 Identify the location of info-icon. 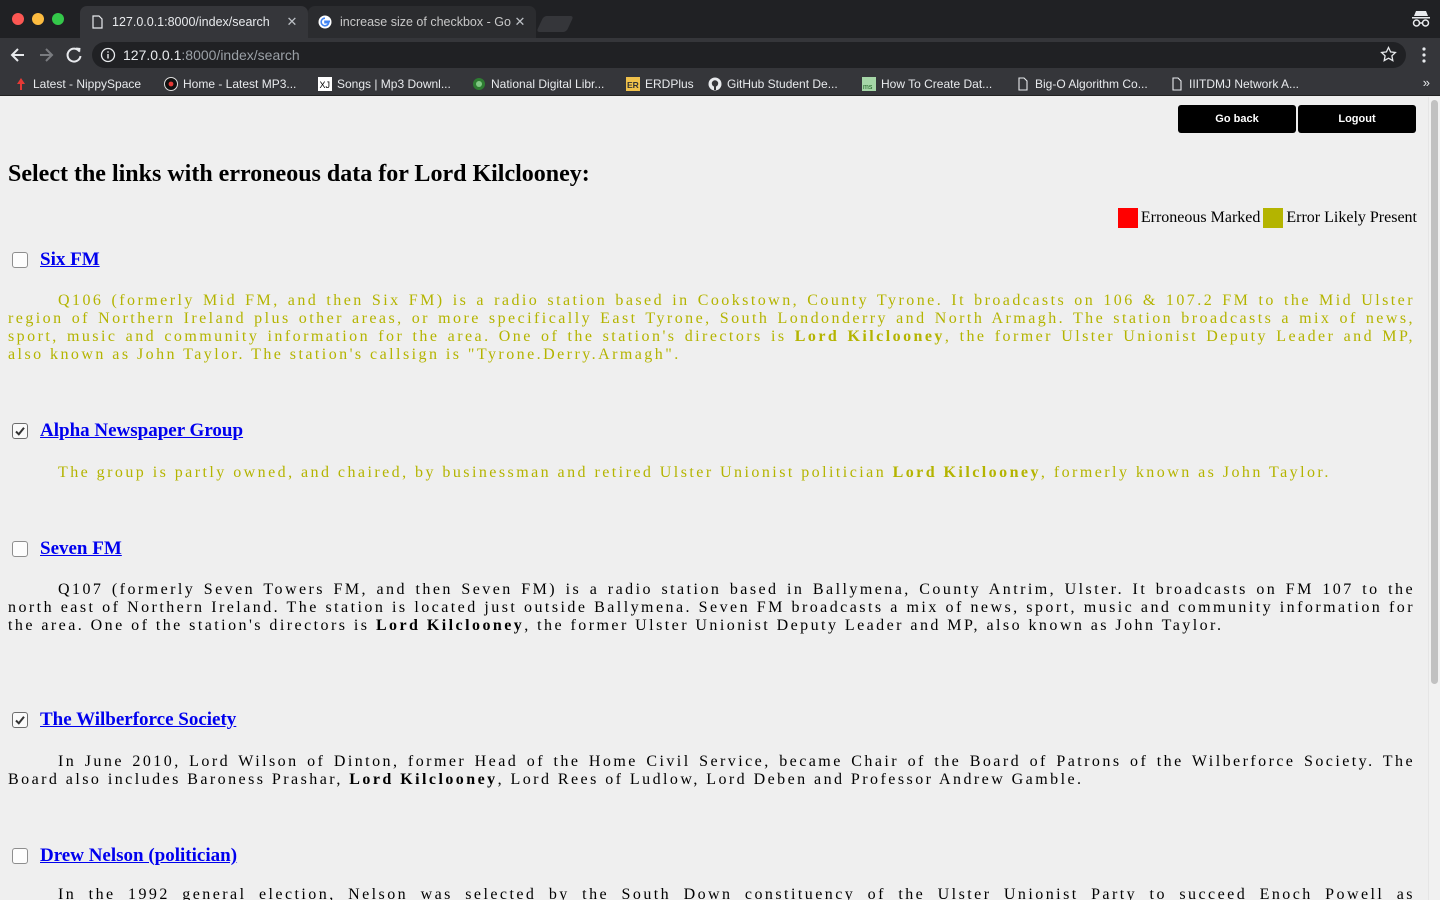
(108, 55).